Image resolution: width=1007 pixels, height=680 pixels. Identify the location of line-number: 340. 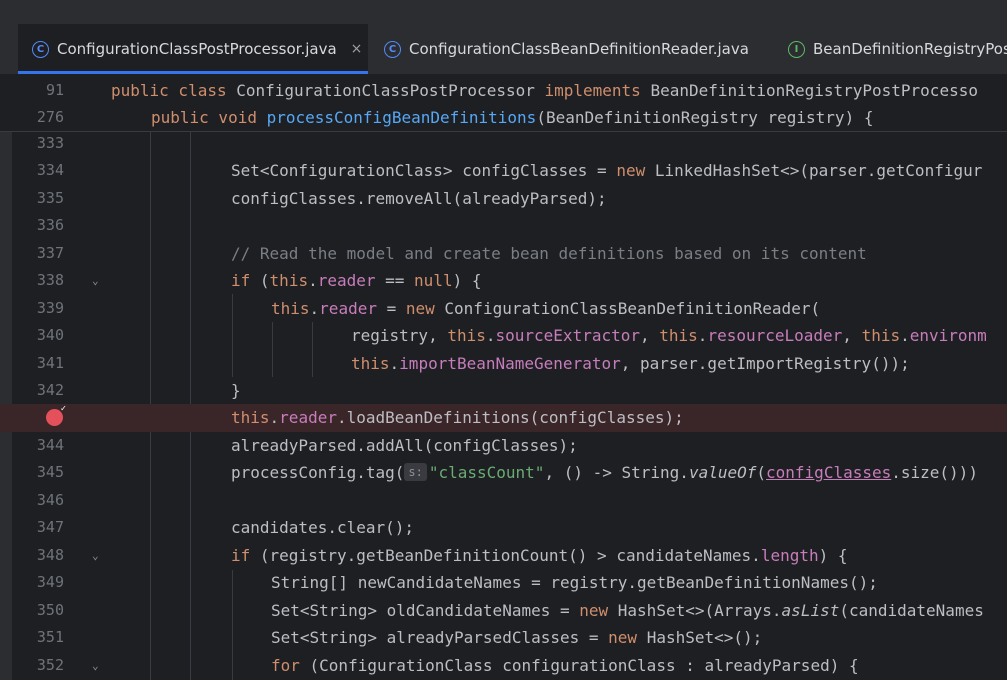
(50, 335).